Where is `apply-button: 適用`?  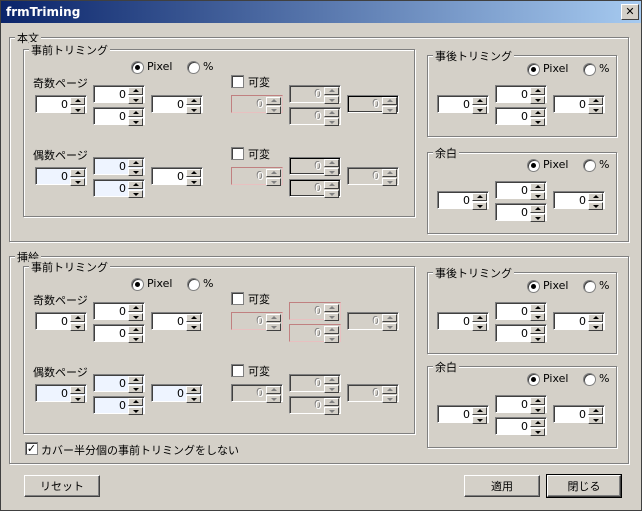 apply-button: 適用 is located at coordinates (502, 486).